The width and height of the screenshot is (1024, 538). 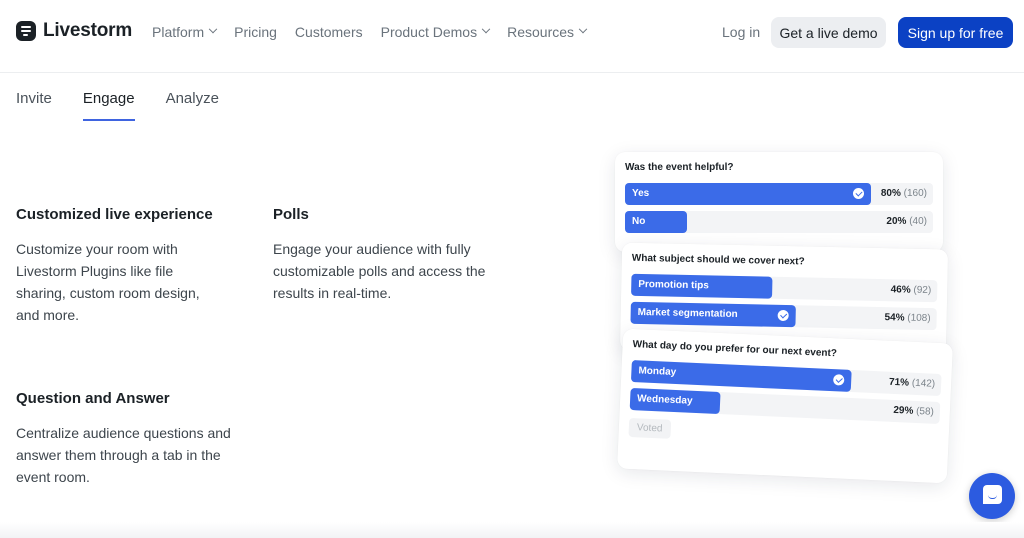 What do you see at coordinates (900, 290) in the screenshot?
I see `percent-value: 46%` at bounding box center [900, 290].